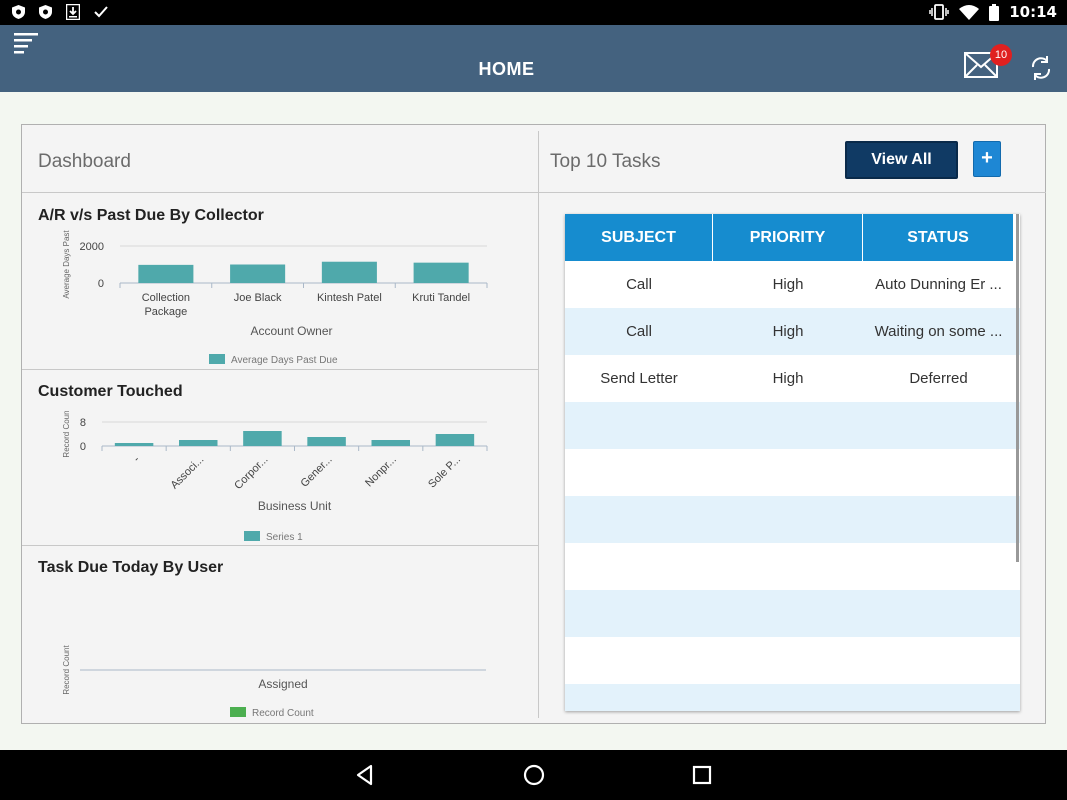 This screenshot has width=1067, height=800. Describe the element at coordinates (165, 312) in the screenshot. I see `x-tick-label: Package` at that location.